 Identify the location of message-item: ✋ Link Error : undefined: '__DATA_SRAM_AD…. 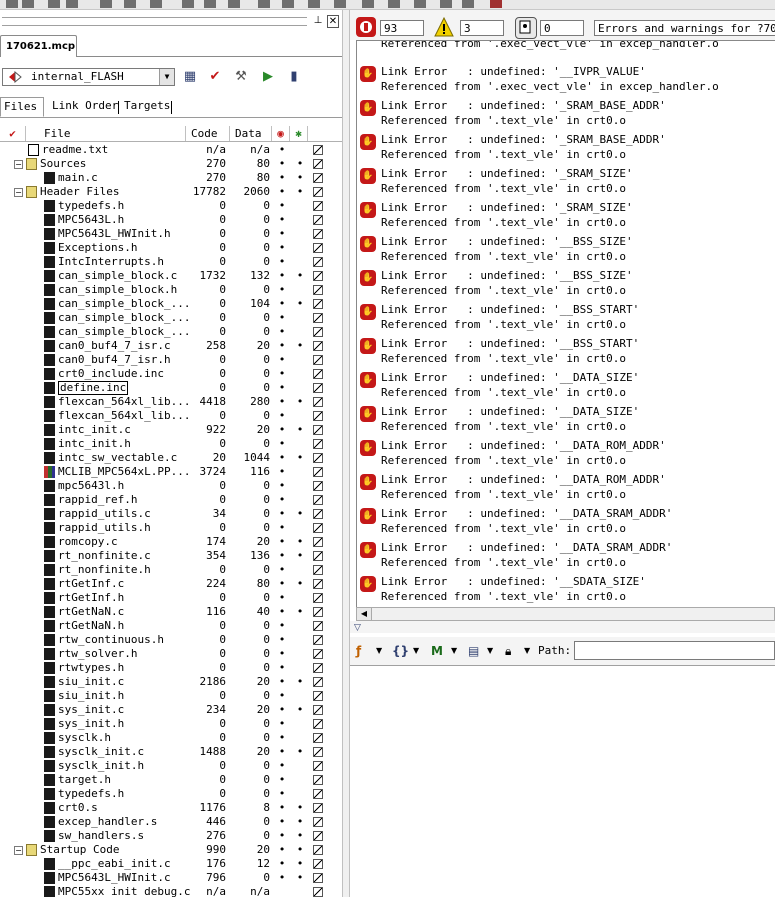
(566, 523).